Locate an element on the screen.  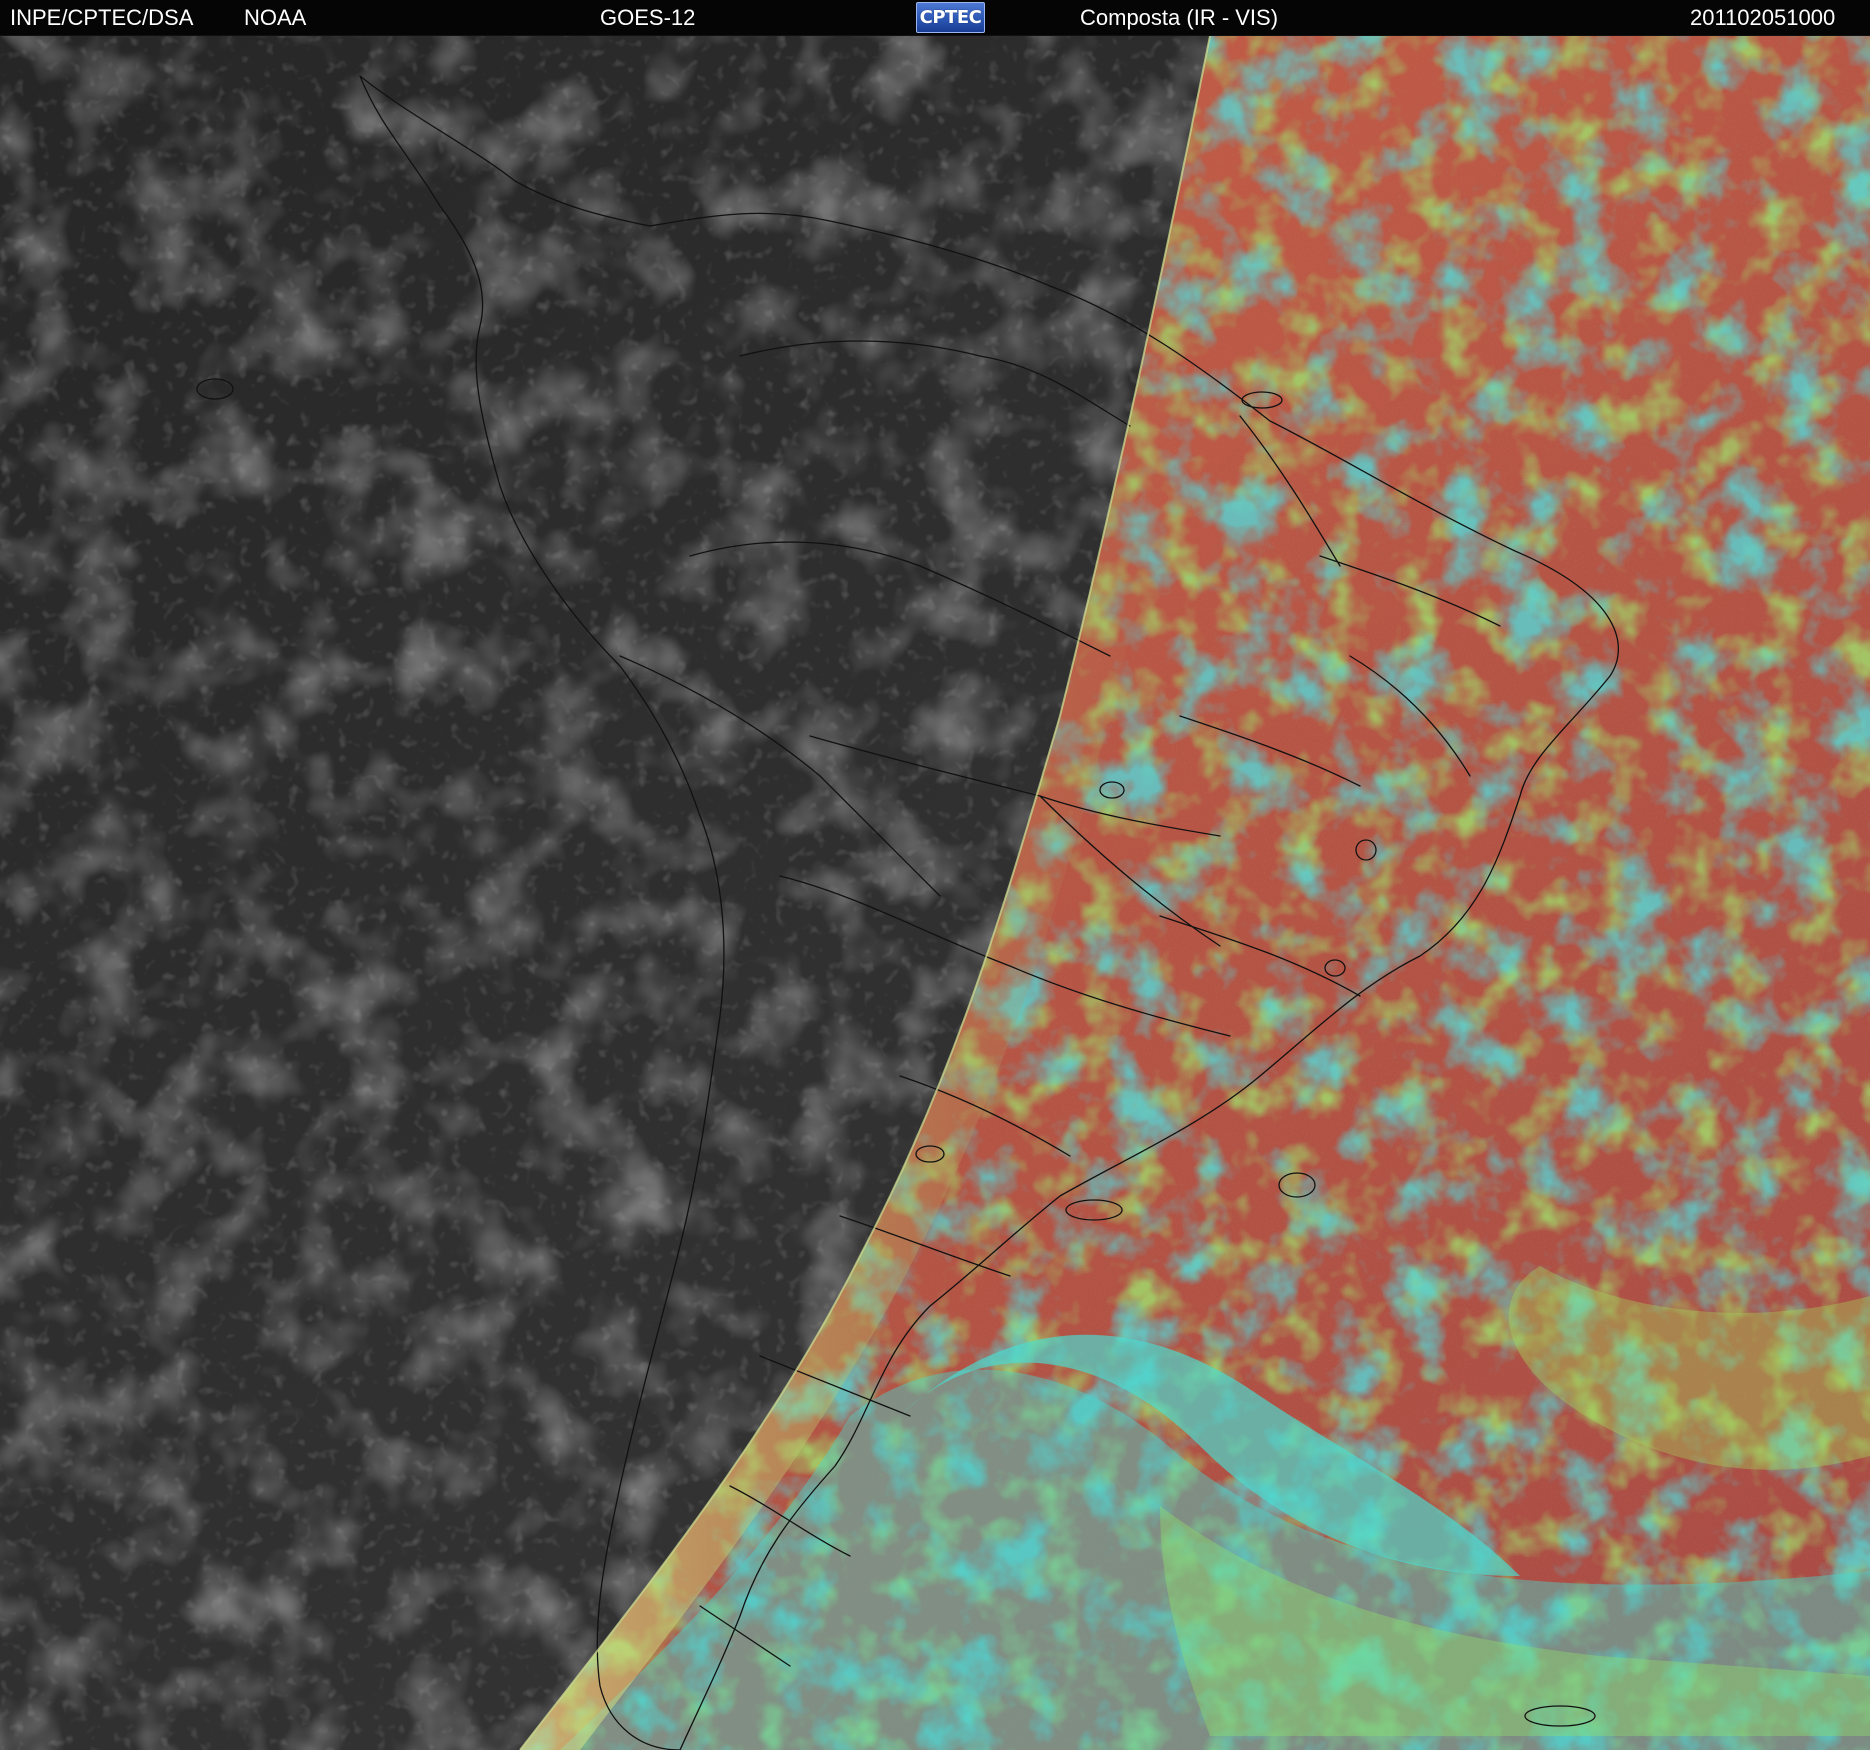
header-product-label: Composta (IR - VIS) is located at coordinates (1179, 17).